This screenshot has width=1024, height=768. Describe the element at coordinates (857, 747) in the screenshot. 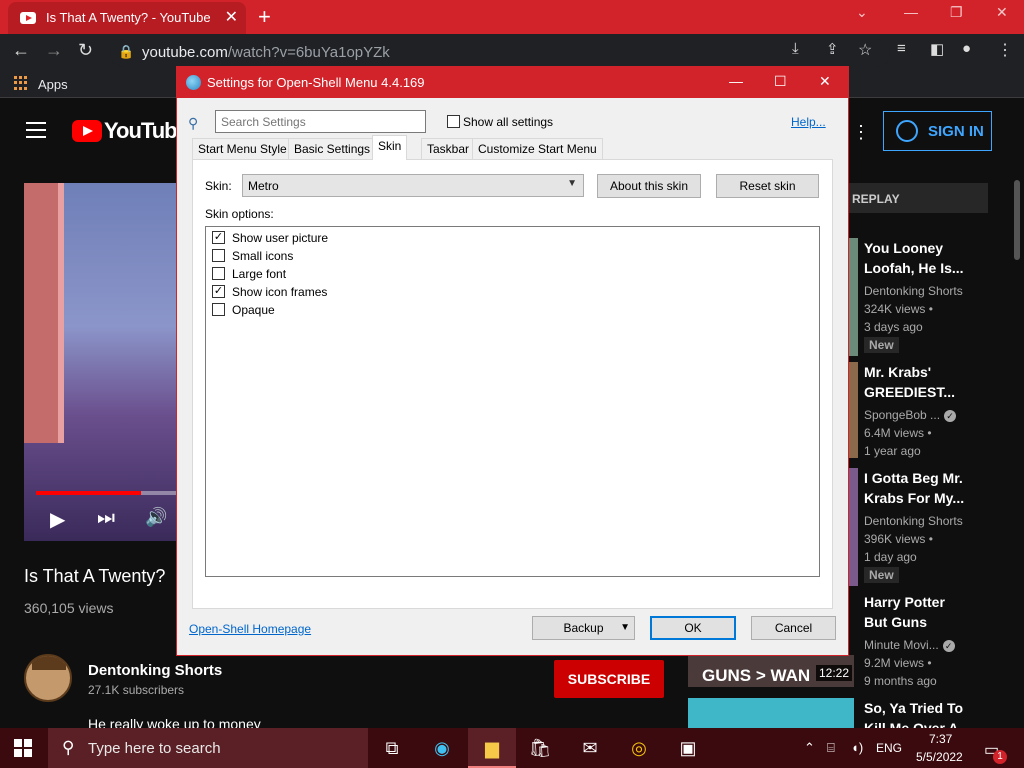

I see `volume-icon: ◖)` at that location.